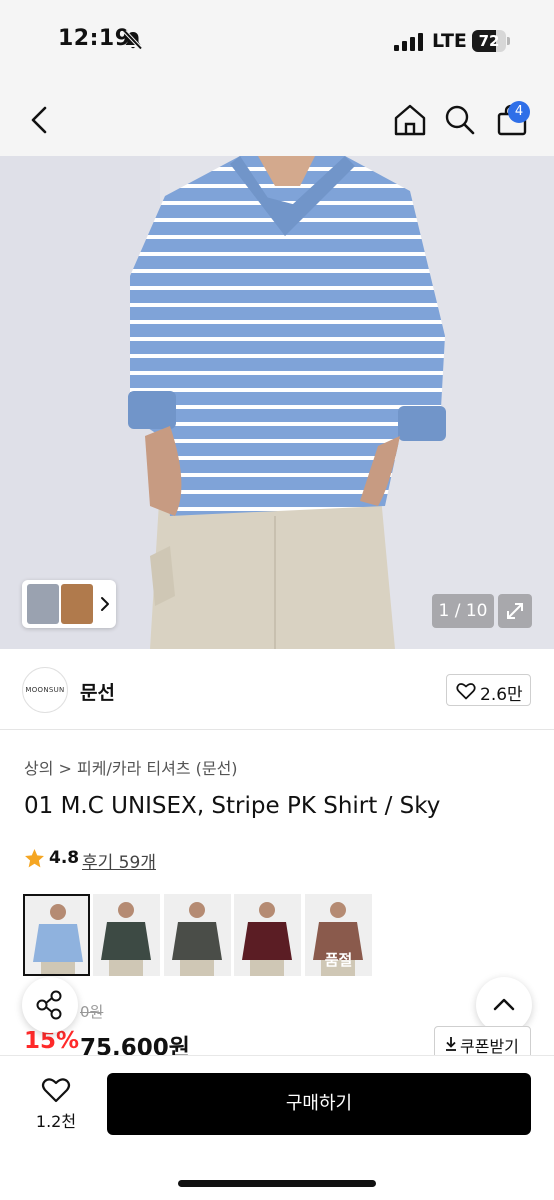 The width and height of the screenshot is (554, 1200). I want to click on chevron-right-icon, so click(105, 604).